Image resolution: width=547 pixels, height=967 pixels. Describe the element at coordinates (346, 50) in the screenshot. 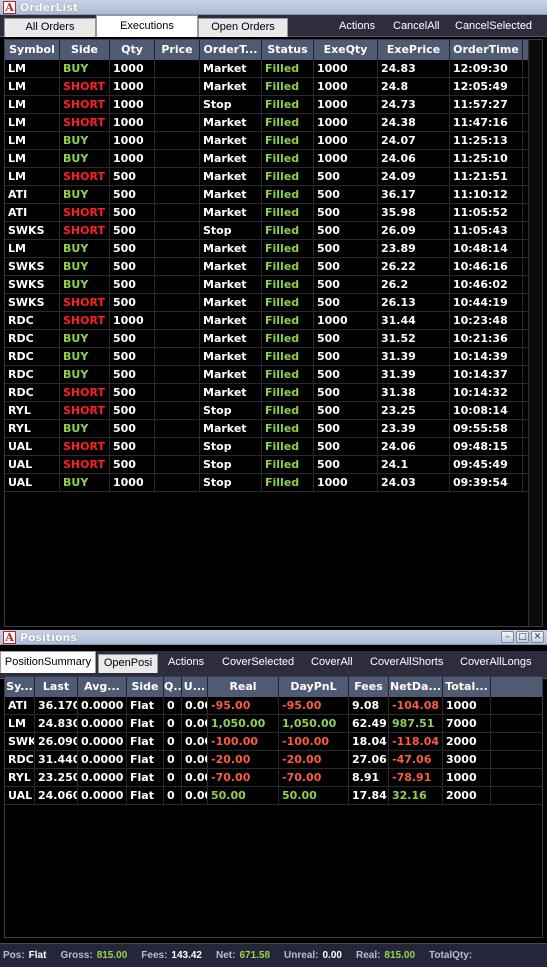

I see `order-col-header: ExeQty` at that location.